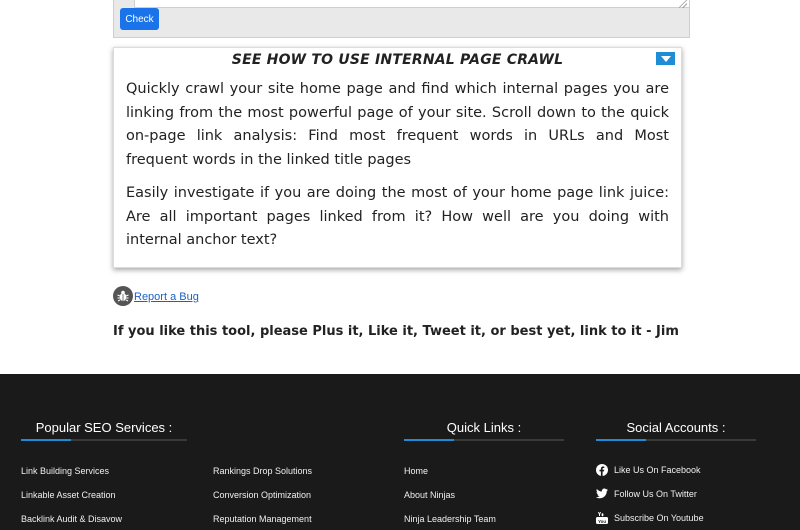 The image size is (800, 530). Describe the element at coordinates (401, 19) in the screenshot. I see `url-form: Check` at that location.